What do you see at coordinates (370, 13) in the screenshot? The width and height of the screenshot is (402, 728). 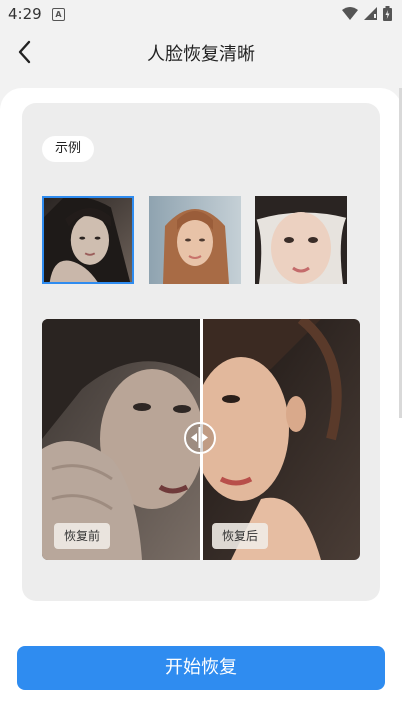 I see `signal-icon` at bounding box center [370, 13].